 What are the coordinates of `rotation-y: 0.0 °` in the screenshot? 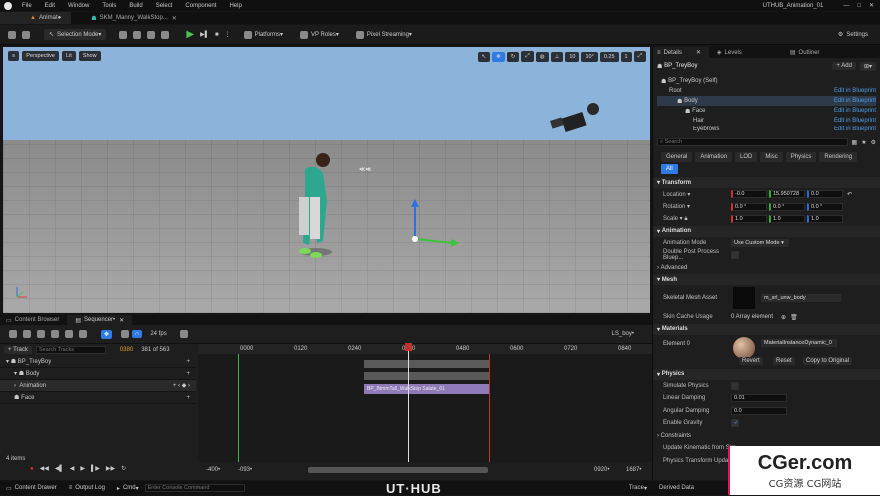 It's located at (787, 206).